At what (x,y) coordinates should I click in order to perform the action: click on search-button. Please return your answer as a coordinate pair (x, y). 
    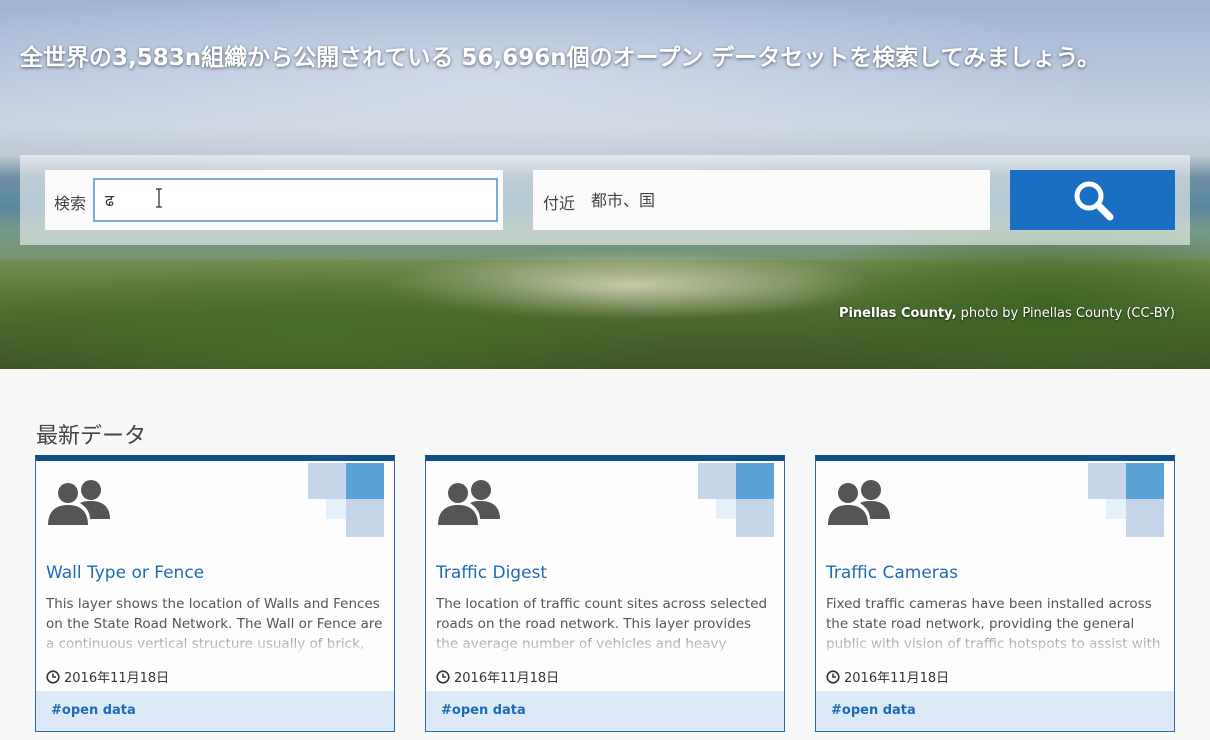
    Looking at the image, I should click on (1092, 200).